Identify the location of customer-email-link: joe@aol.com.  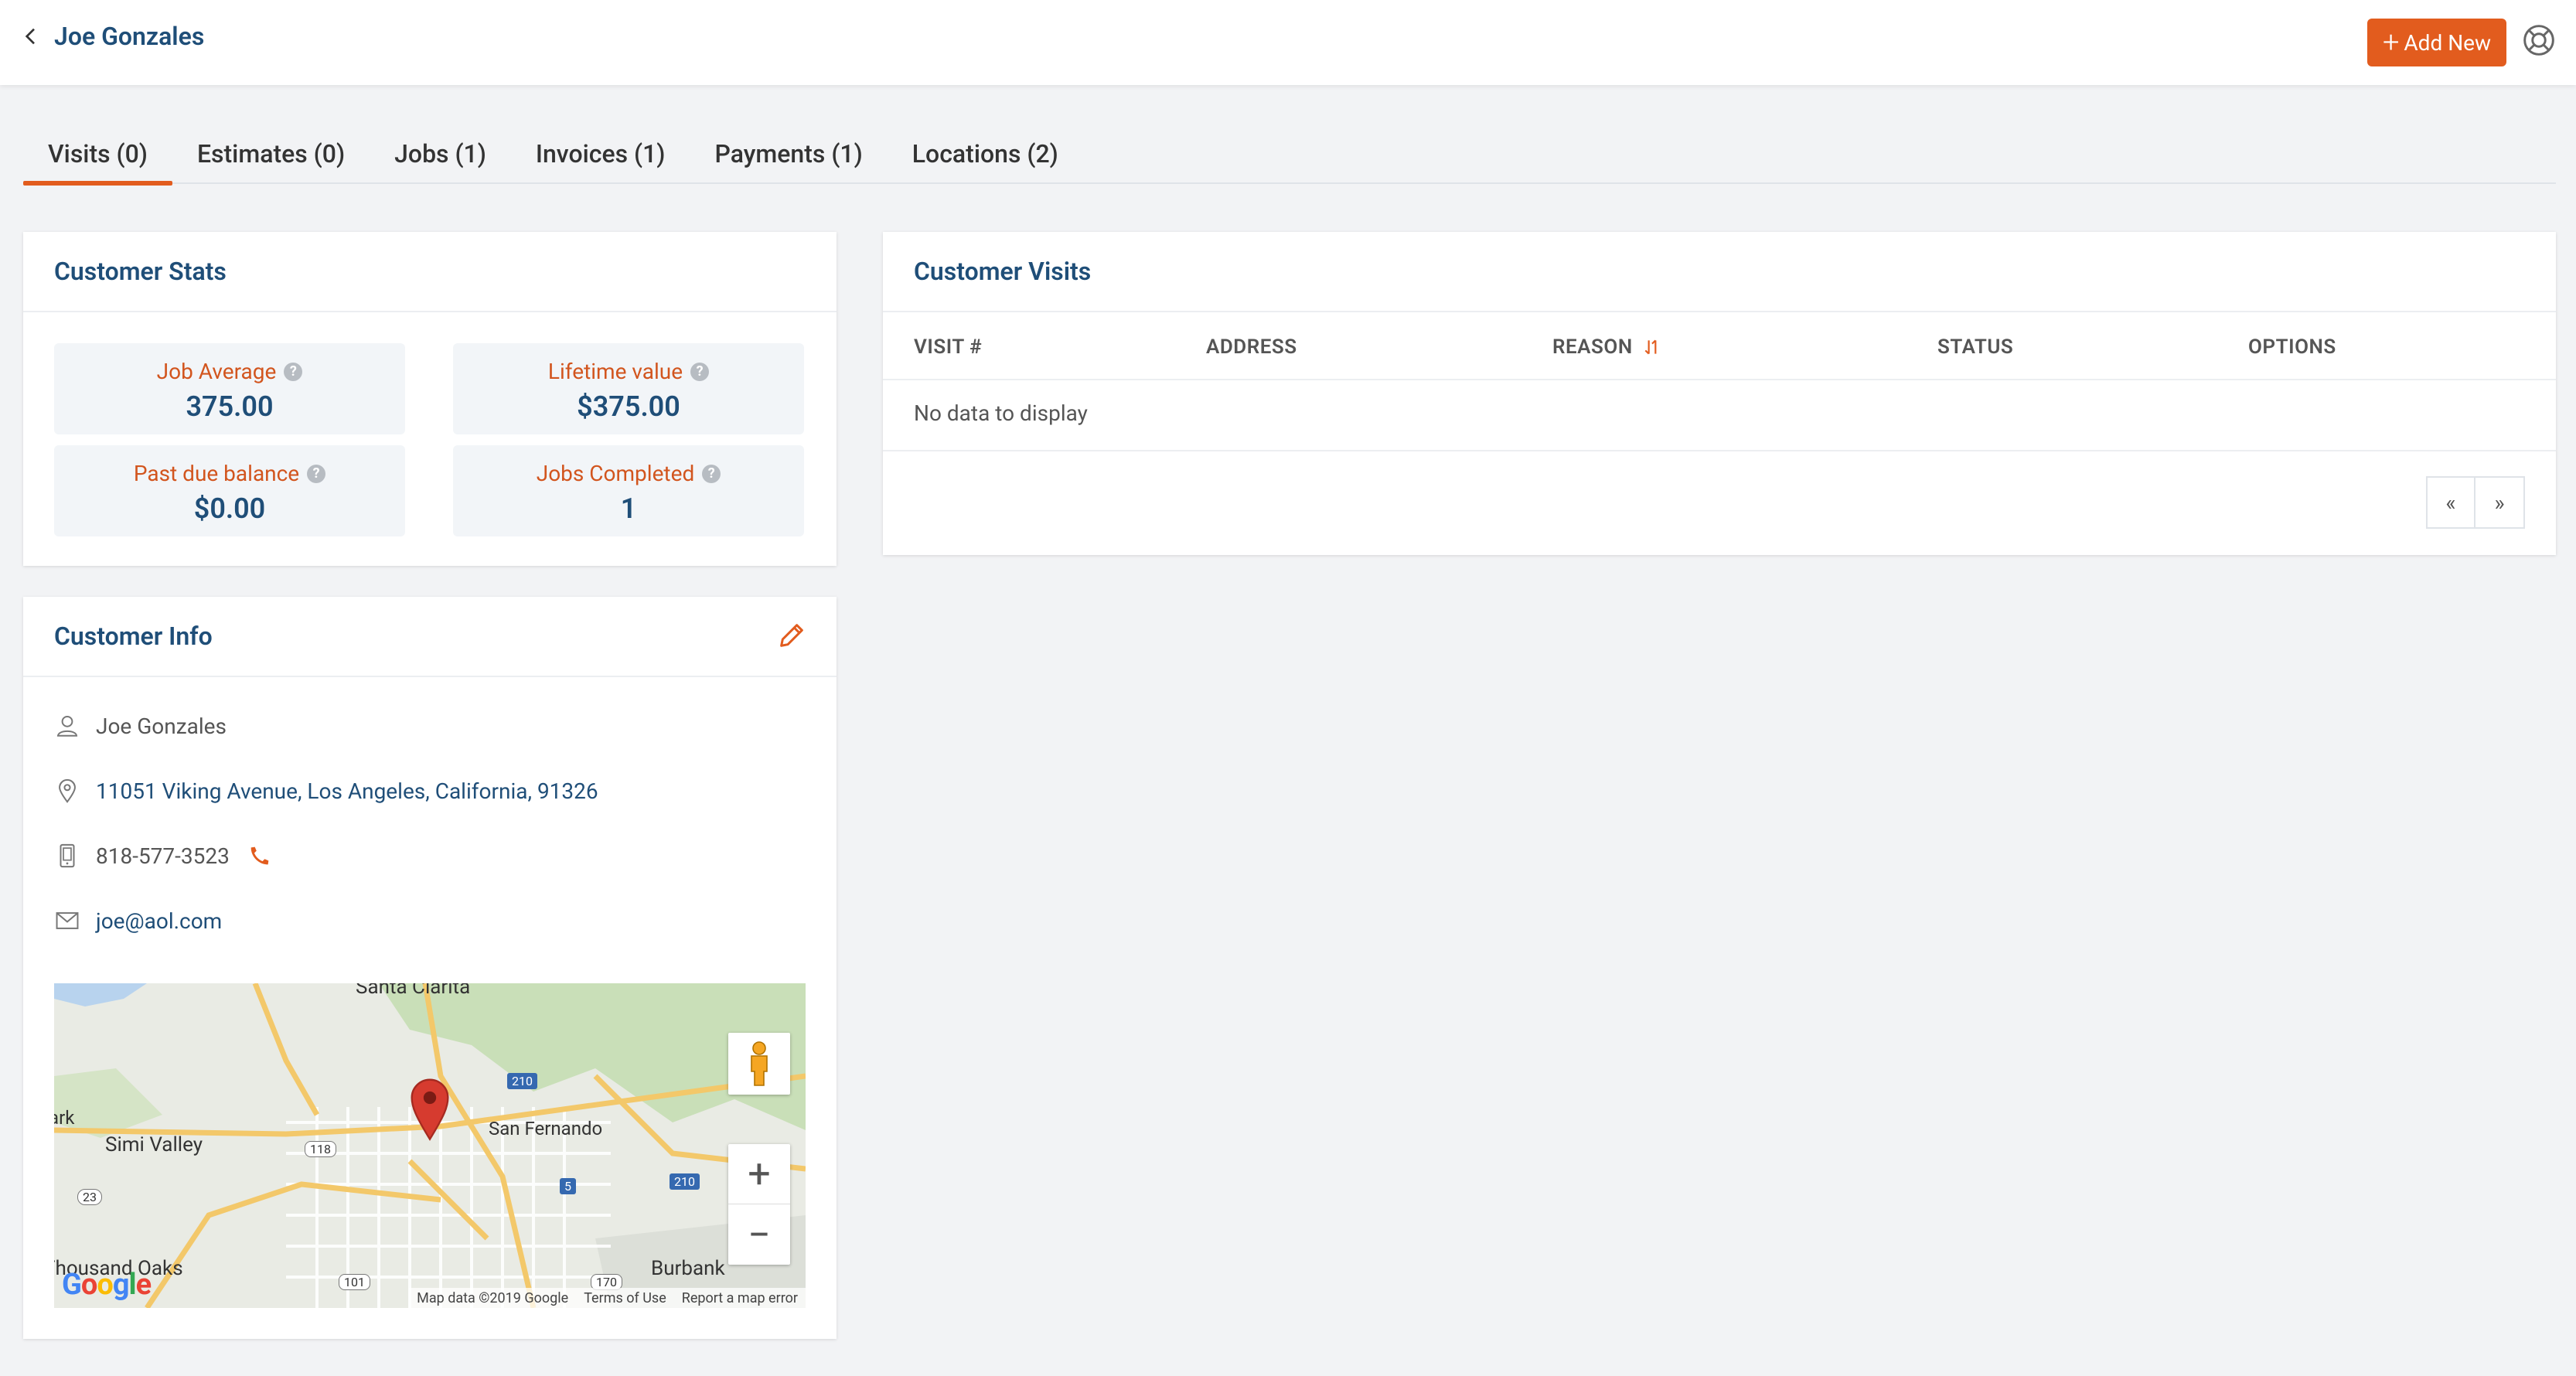
(159, 921).